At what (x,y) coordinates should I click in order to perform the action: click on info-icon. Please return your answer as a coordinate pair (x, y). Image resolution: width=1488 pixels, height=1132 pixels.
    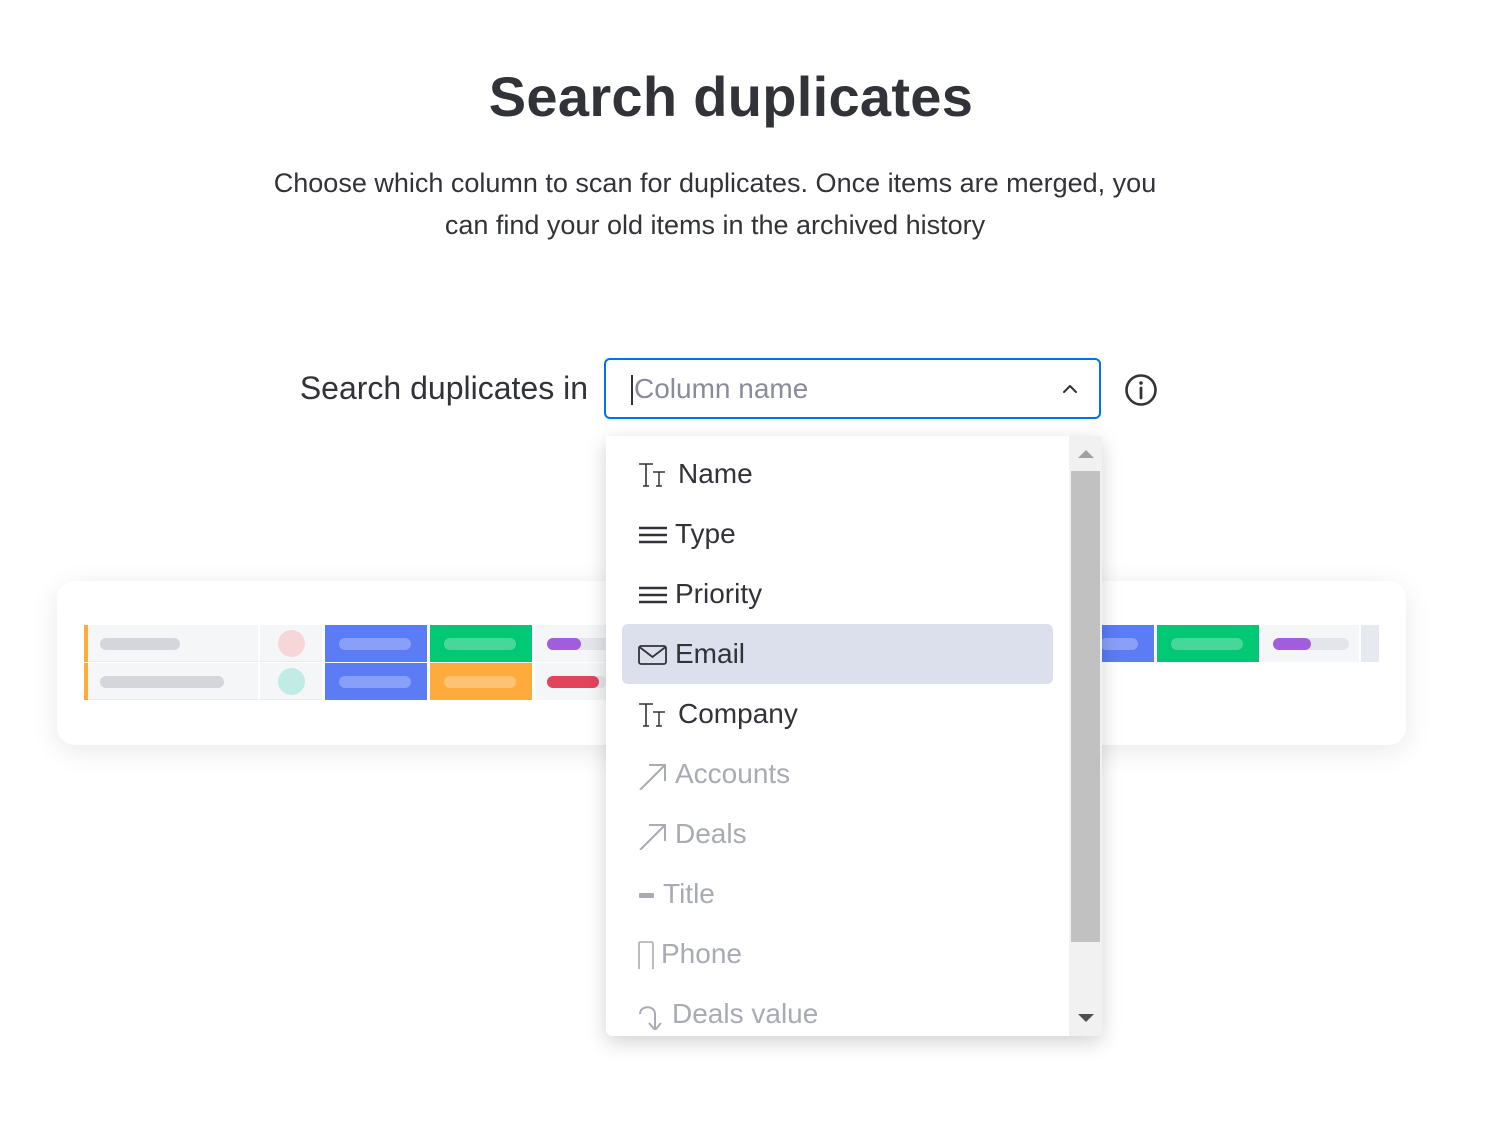
    Looking at the image, I should click on (1141, 390).